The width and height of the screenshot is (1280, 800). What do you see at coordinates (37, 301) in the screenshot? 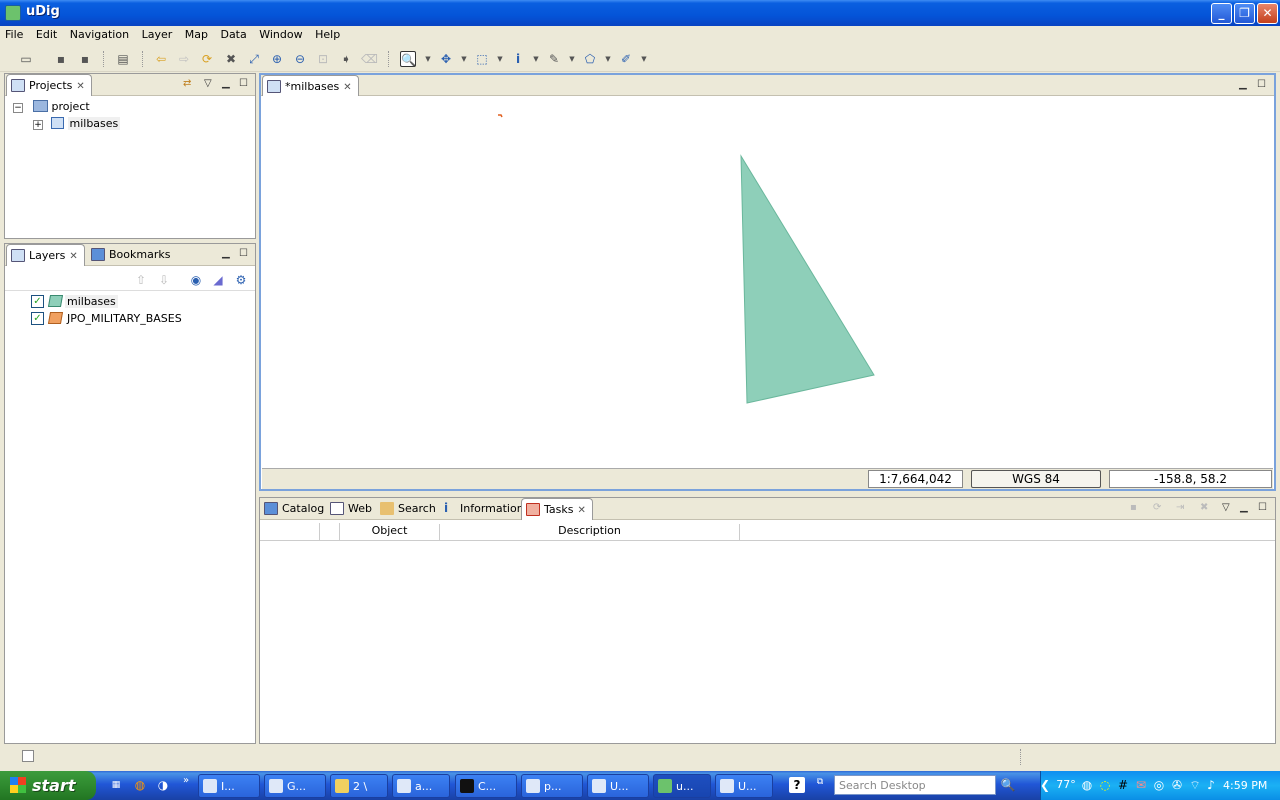
I see `layer-checkbox-milbases: ✓` at bounding box center [37, 301].